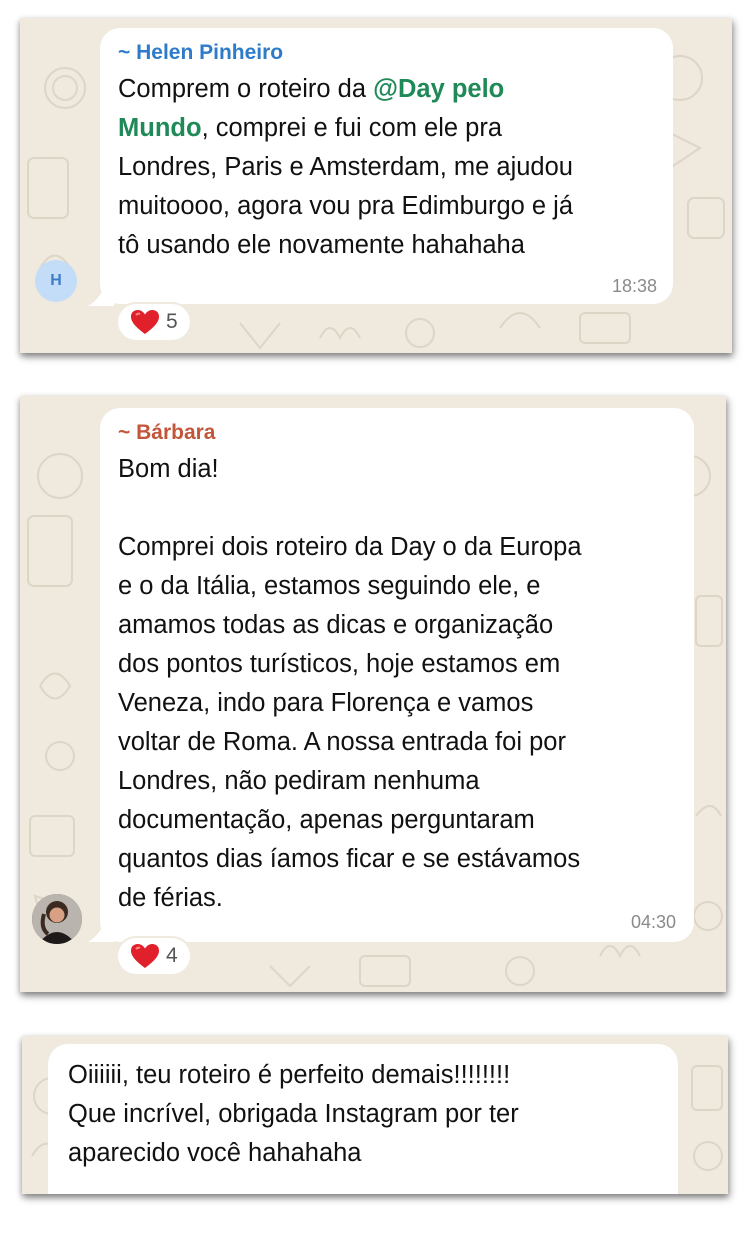  What do you see at coordinates (438, 89) in the screenshot?
I see `mention-link: @Day pelo` at bounding box center [438, 89].